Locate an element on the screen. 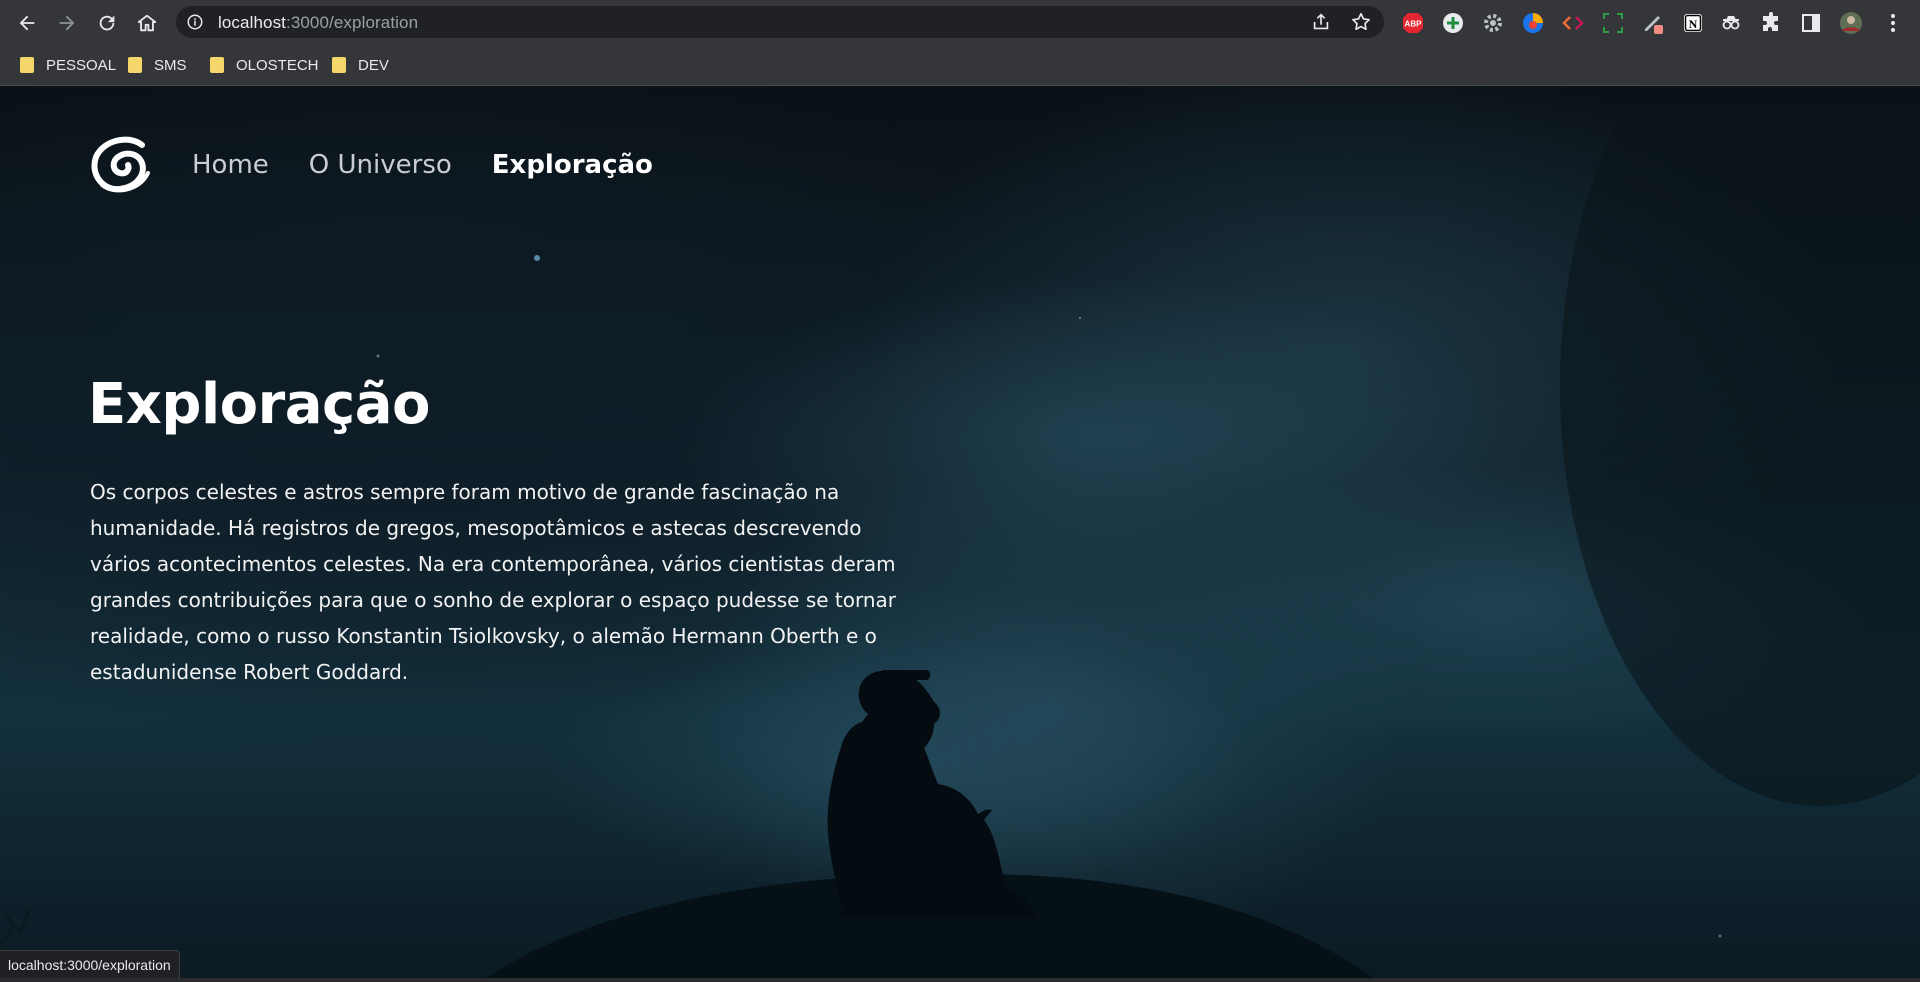 This screenshot has height=982, width=1920. branch-silhouette is located at coordinates (16, 927).